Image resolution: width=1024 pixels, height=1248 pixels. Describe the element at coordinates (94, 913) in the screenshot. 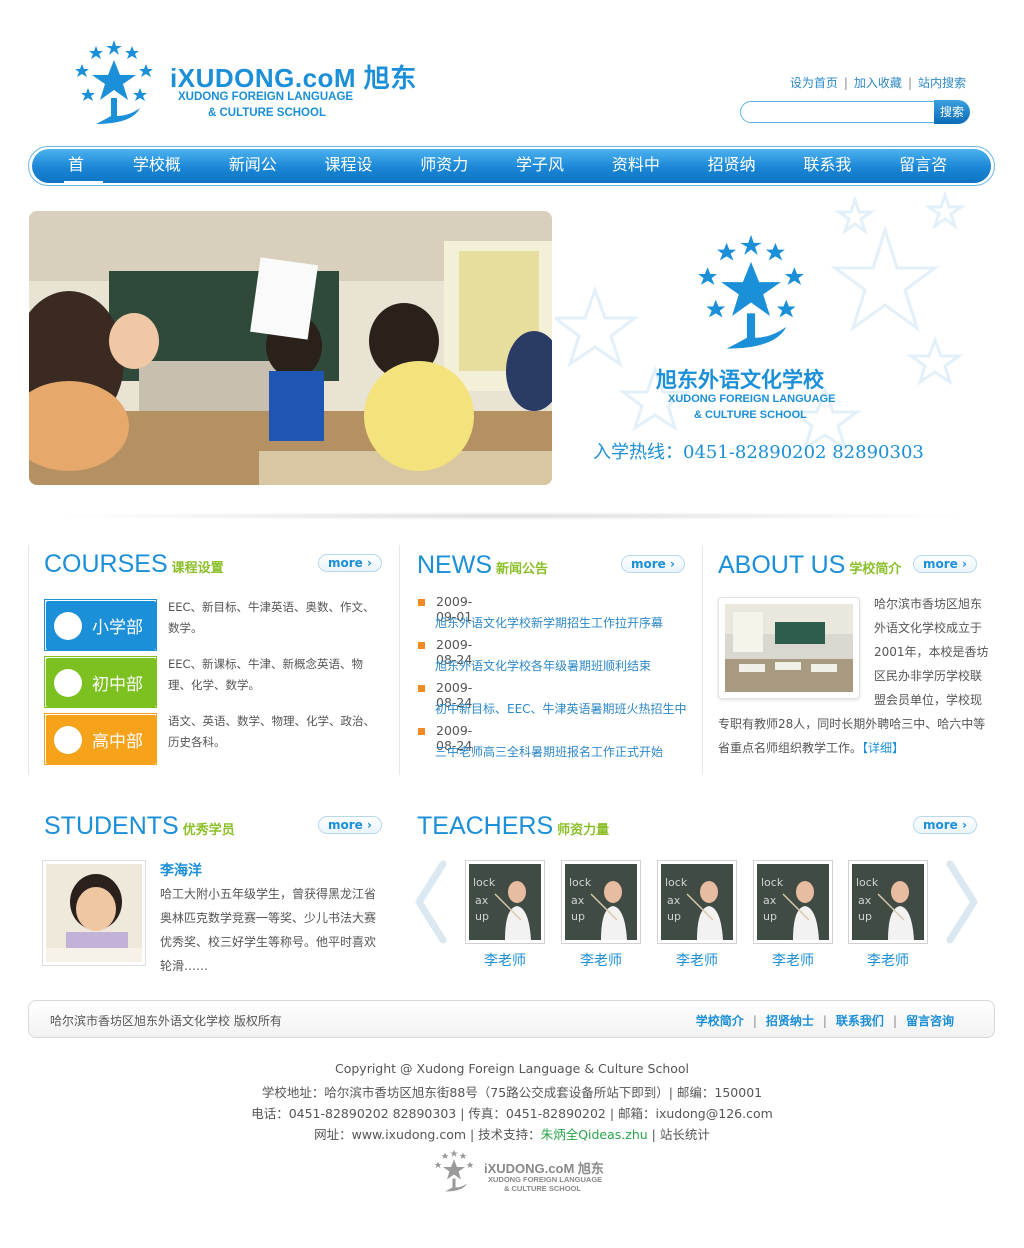

I see `student-photo` at that location.